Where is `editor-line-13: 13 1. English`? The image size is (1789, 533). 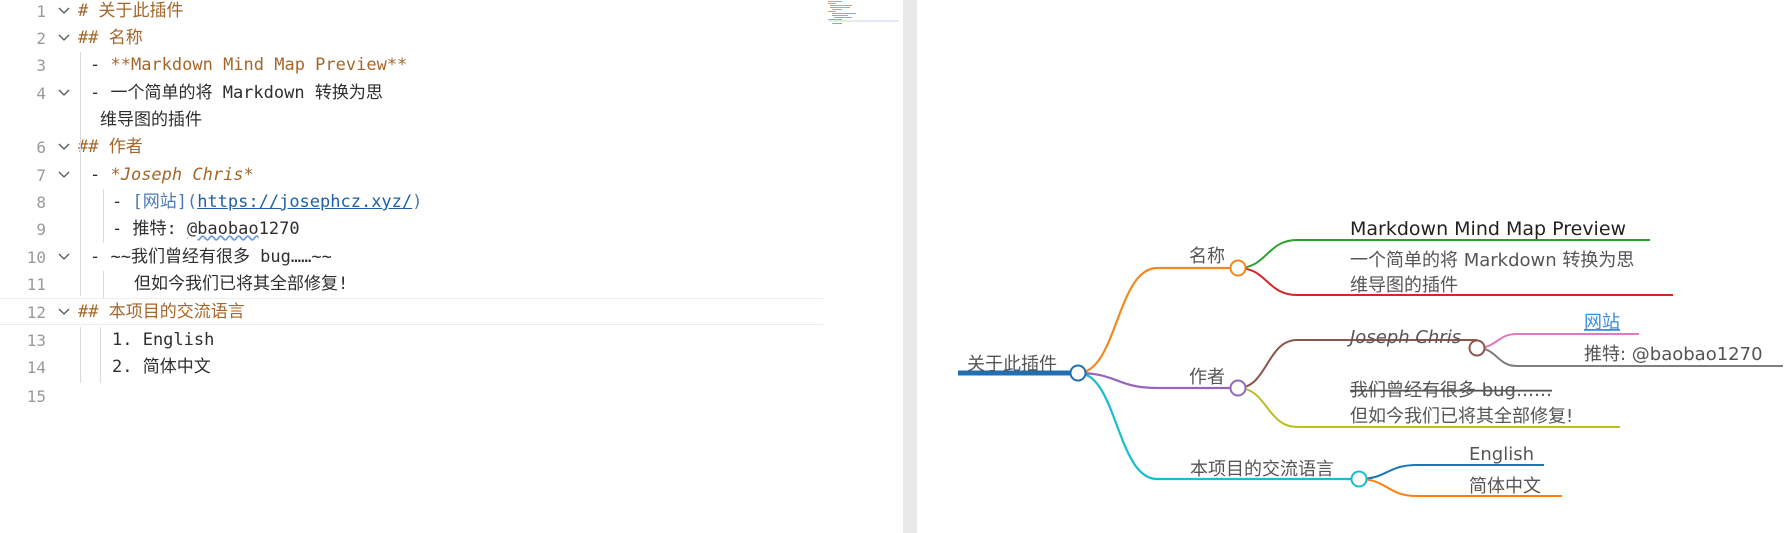
editor-line-13: 13 1. English is located at coordinates (450, 340).